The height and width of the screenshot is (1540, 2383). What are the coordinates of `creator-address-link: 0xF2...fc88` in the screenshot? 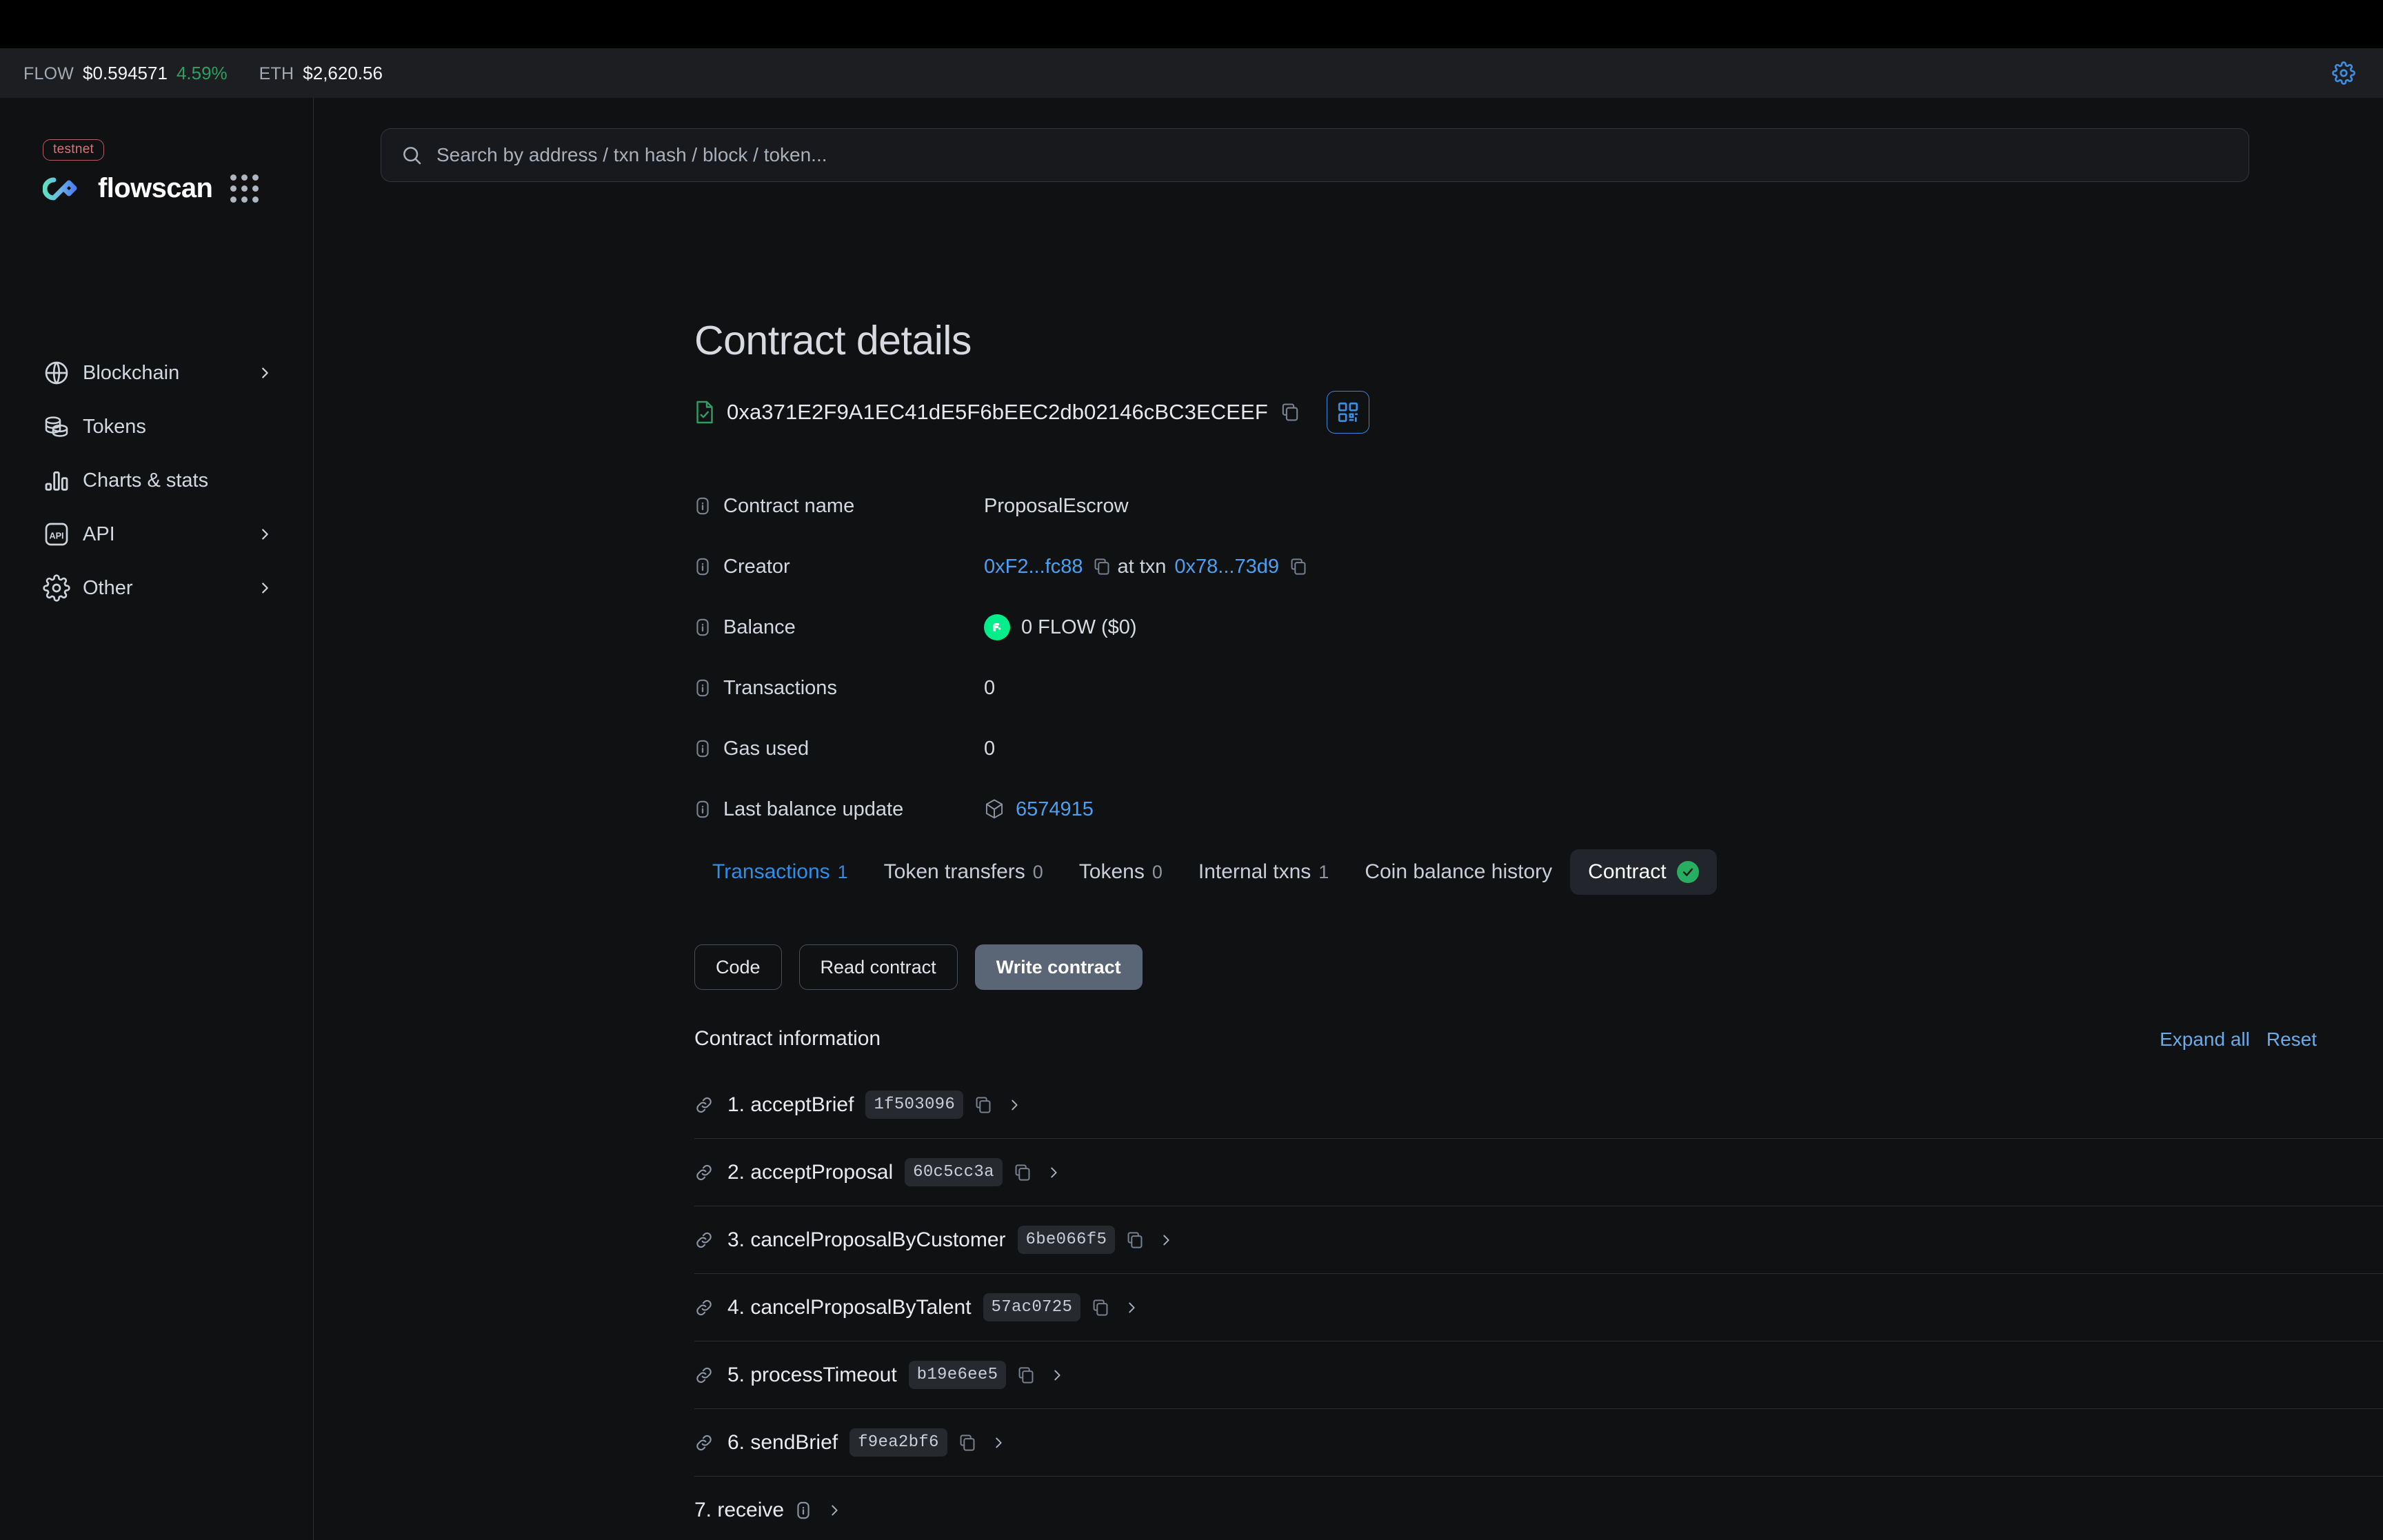 It's located at (1033, 567).